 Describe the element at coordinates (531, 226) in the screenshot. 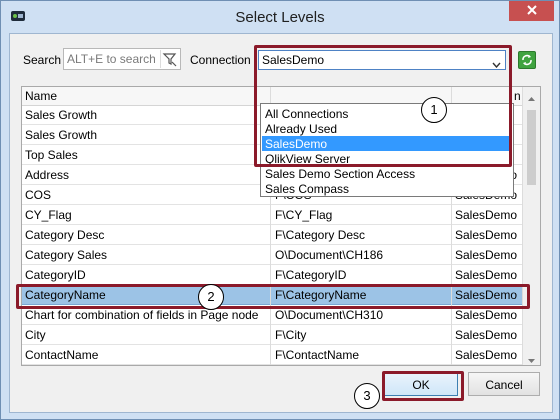

I see `vertical-scrollbar` at that location.